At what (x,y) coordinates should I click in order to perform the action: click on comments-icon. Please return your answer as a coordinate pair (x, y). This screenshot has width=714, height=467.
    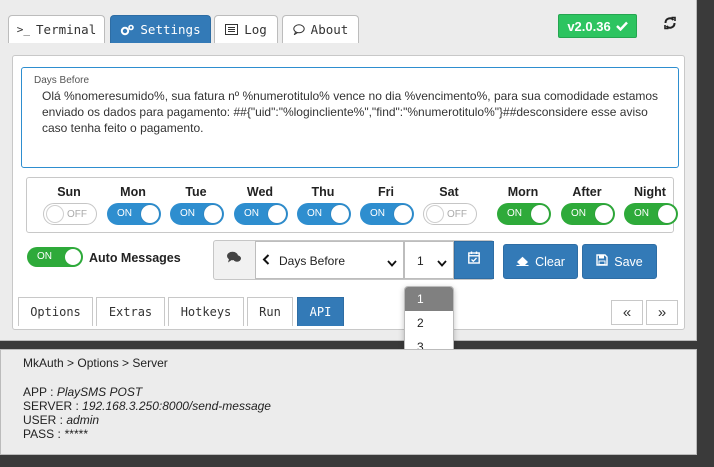
    Looking at the image, I should click on (234, 260).